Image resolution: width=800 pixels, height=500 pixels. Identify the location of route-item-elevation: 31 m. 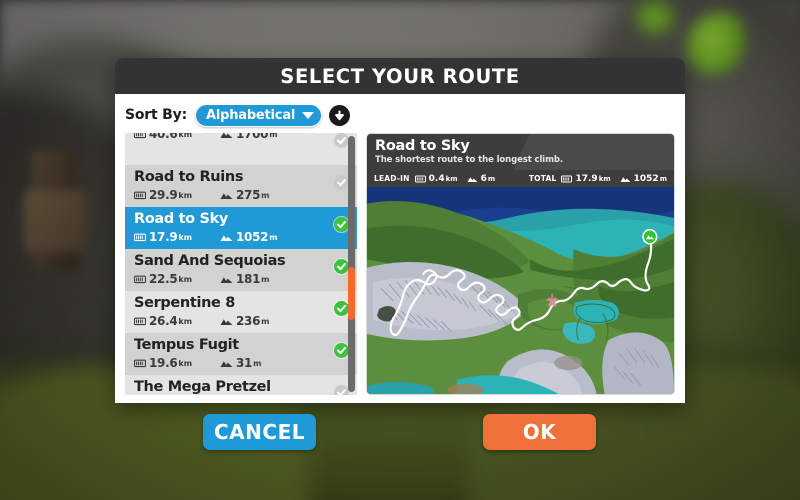
(240, 363).